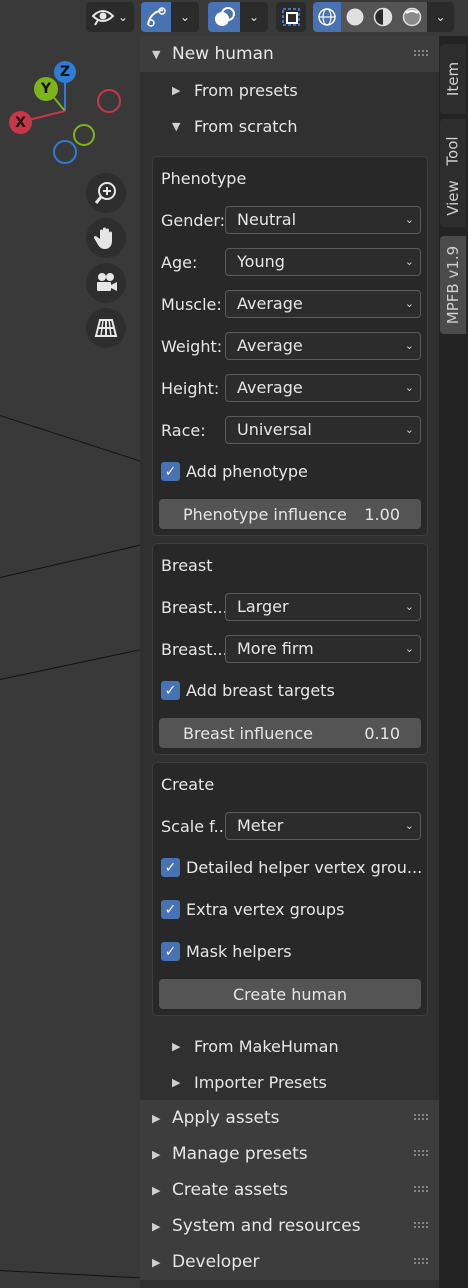 The height and width of the screenshot is (1288, 468). Describe the element at coordinates (226, 951) in the screenshot. I see `mask-helpers-checkbox: ✓ Mask helpers` at that location.